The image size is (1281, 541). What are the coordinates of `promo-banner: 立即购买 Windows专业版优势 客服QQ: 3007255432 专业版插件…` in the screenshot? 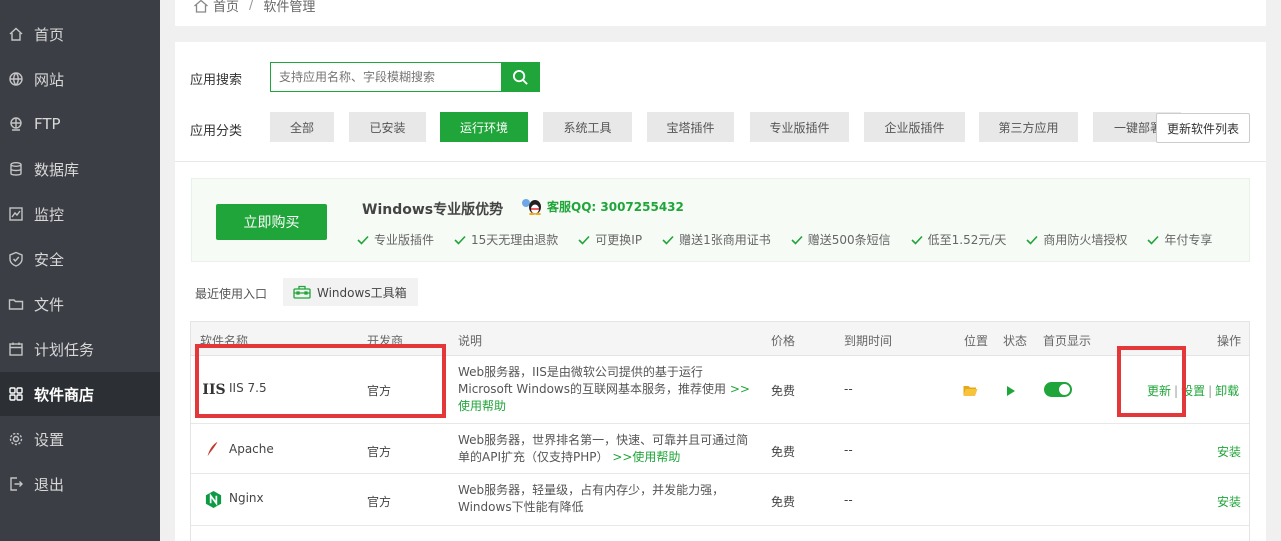 It's located at (720, 220).